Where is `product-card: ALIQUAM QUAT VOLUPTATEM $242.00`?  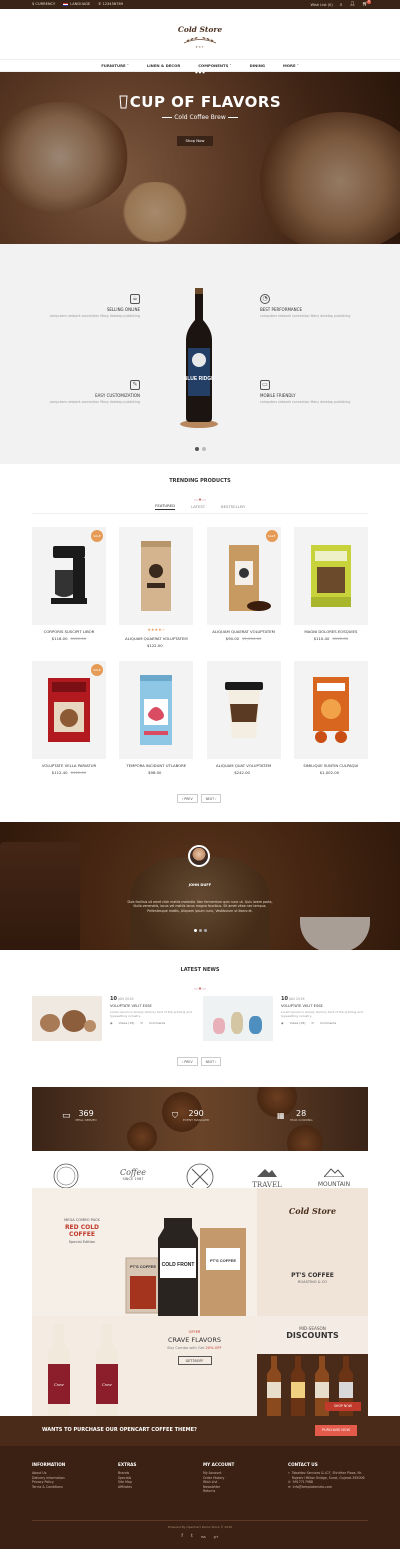
product-card: ALIQUAM QUAT VOLUPTATEM $242.00 is located at coordinates (243, 718).